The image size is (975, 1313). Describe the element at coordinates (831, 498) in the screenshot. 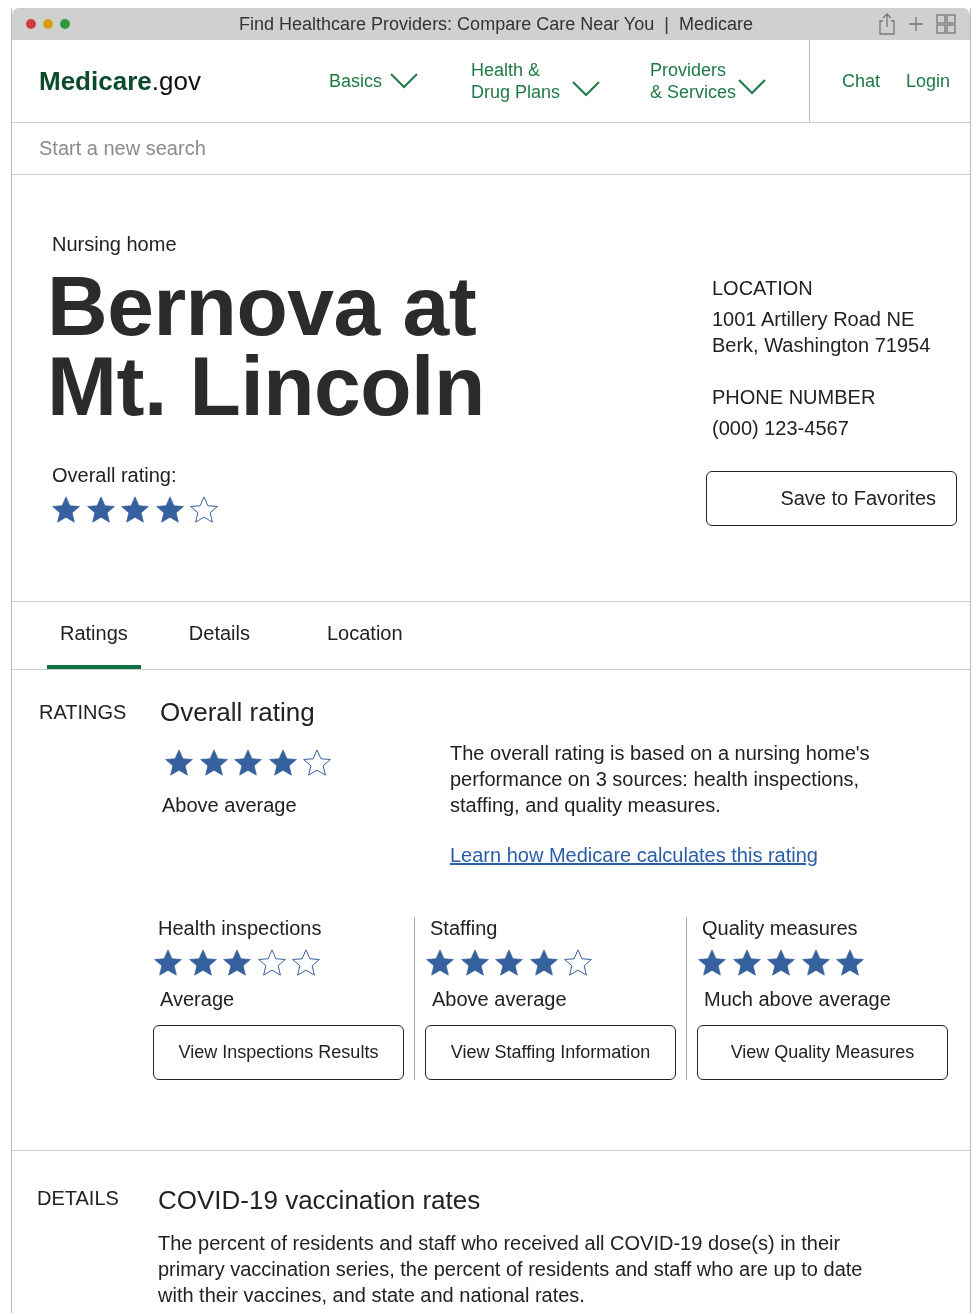

I see `save-button: Save to Favorites` at that location.